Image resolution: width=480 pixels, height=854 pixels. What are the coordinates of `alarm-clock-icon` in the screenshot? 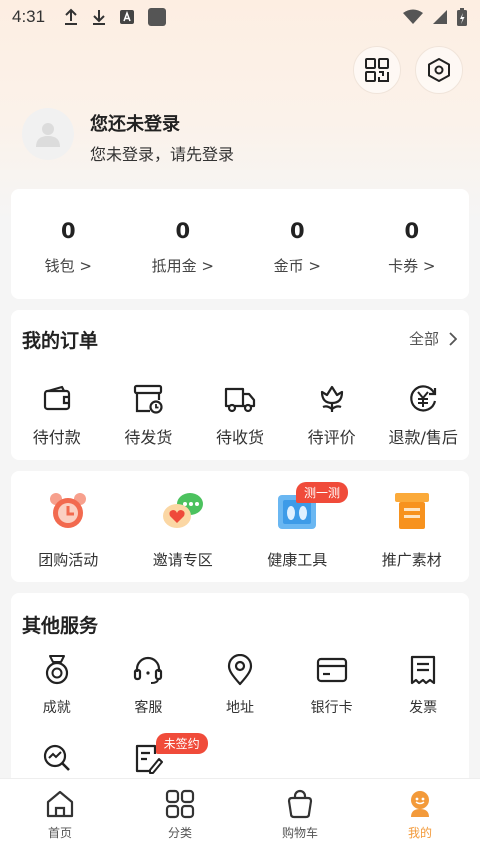 It's located at (68, 510).